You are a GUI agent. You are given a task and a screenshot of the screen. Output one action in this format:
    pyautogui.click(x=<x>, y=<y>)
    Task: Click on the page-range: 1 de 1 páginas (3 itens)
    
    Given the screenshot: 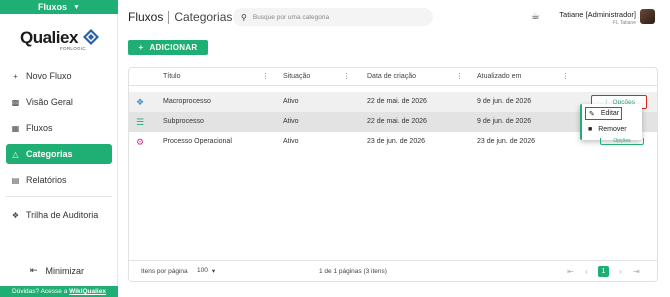 What is the action you would take?
    pyautogui.click(x=353, y=271)
    